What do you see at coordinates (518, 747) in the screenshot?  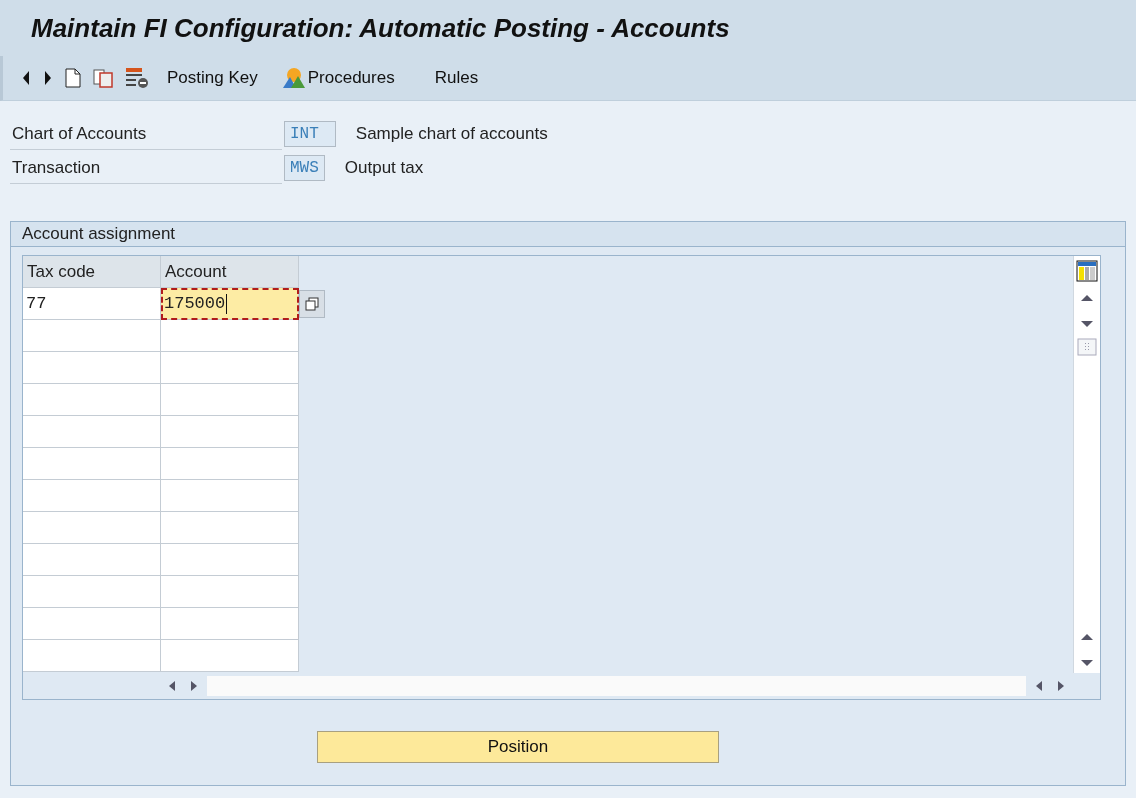 I see `position-button: Position` at bounding box center [518, 747].